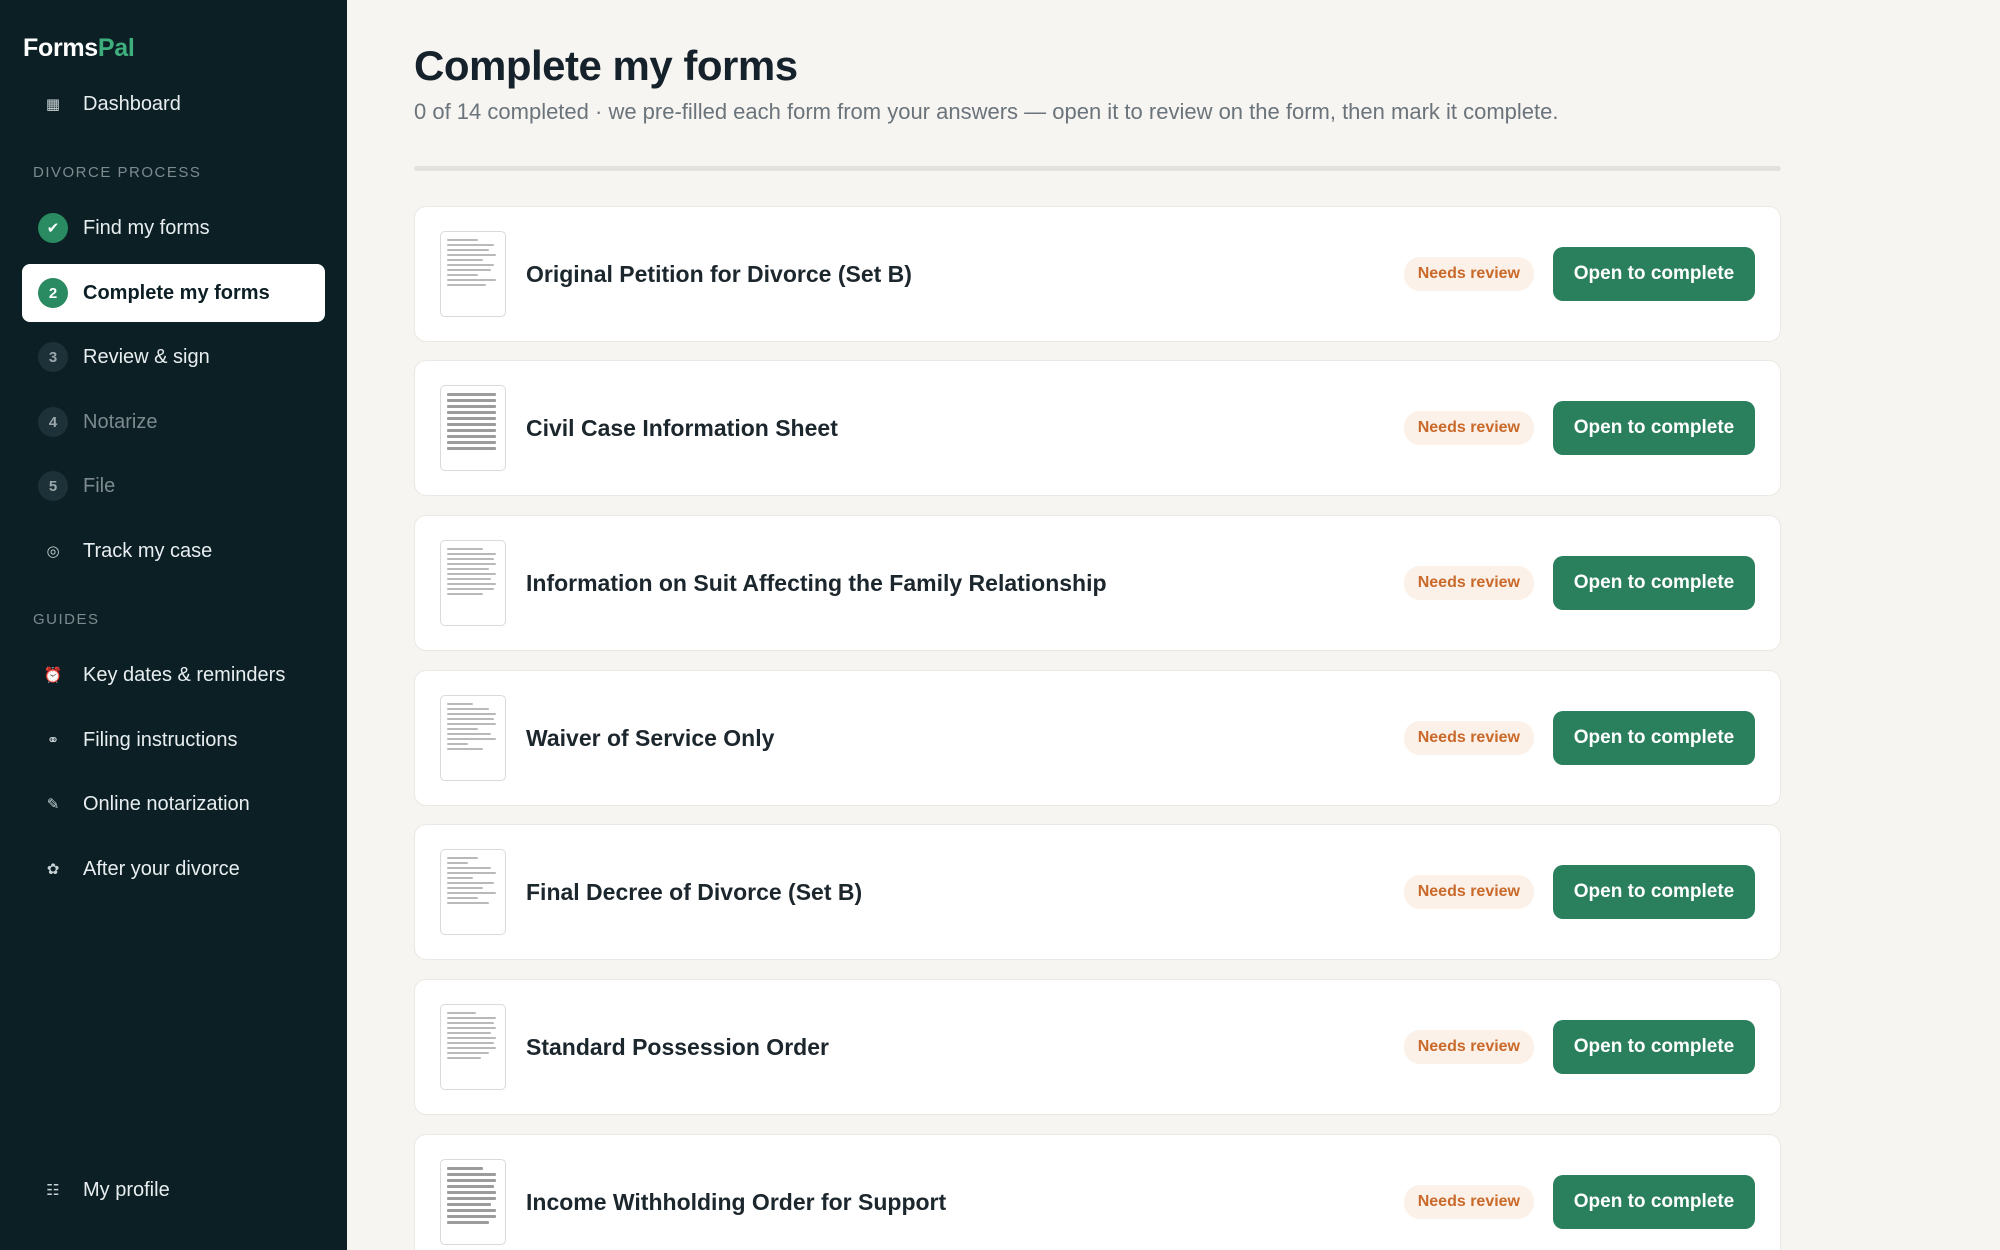 The height and width of the screenshot is (1250, 2000). What do you see at coordinates (173, 422) in the screenshot?
I see `sidebar-item-notarize: 4 Notarize` at bounding box center [173, 422].